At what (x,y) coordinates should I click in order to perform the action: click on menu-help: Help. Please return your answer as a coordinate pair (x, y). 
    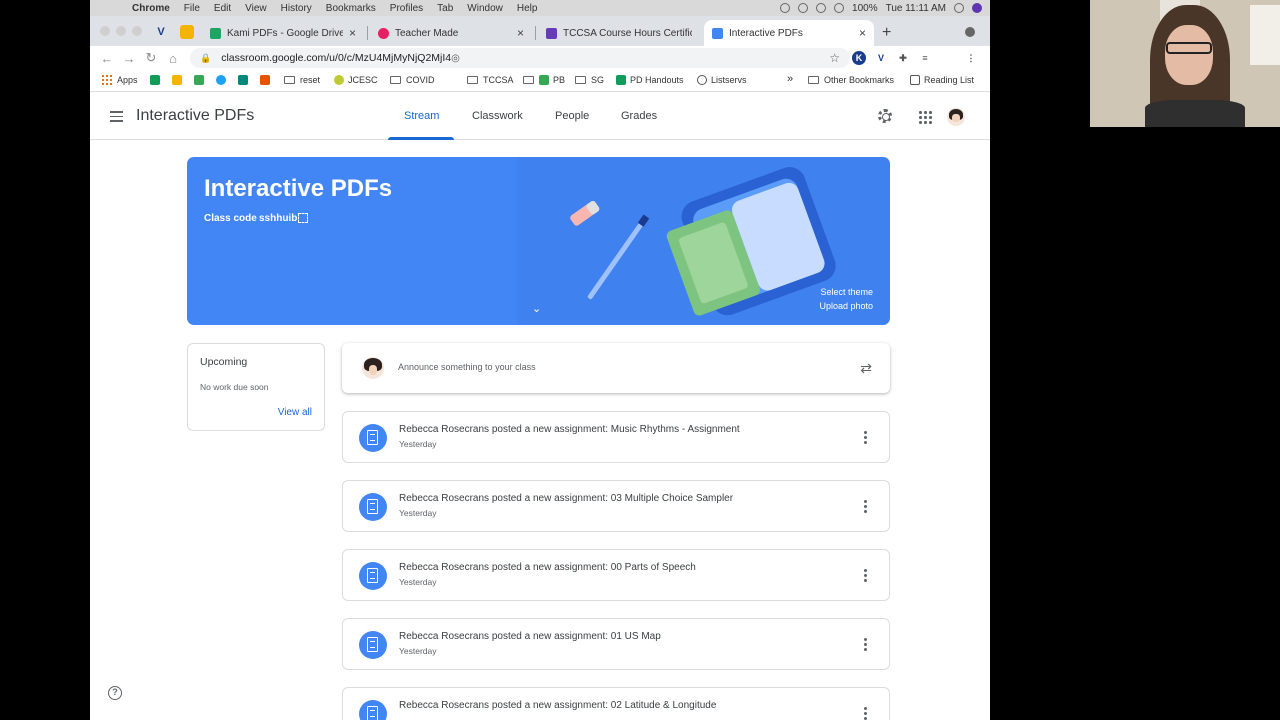
    Looking at the image, I should click on (527, 8).